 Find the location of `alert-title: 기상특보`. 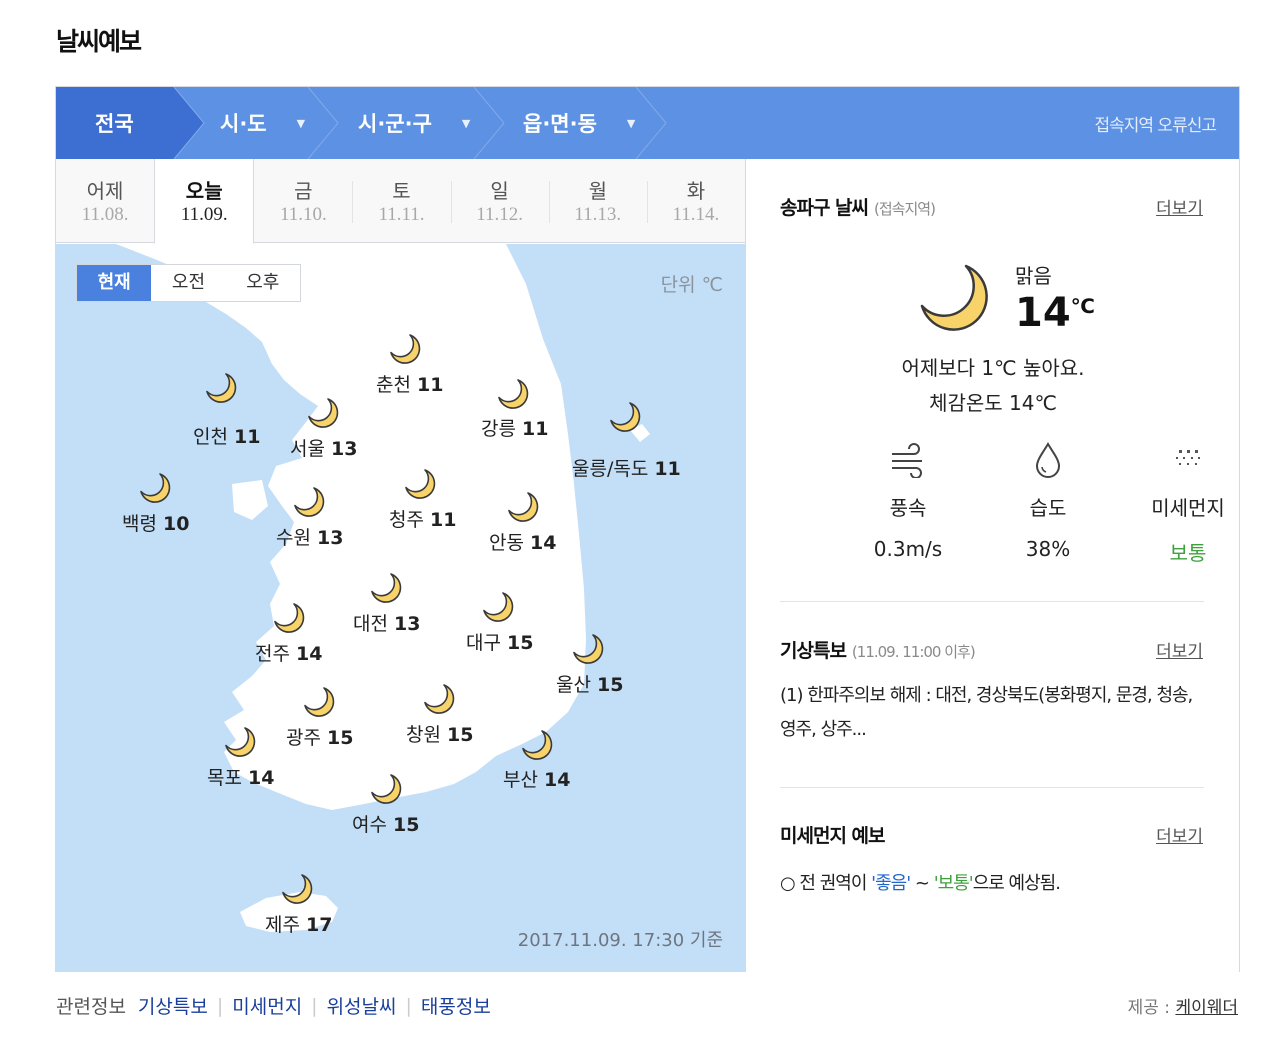

alert-title: 기상특보 is located at coordinates (813, 651).